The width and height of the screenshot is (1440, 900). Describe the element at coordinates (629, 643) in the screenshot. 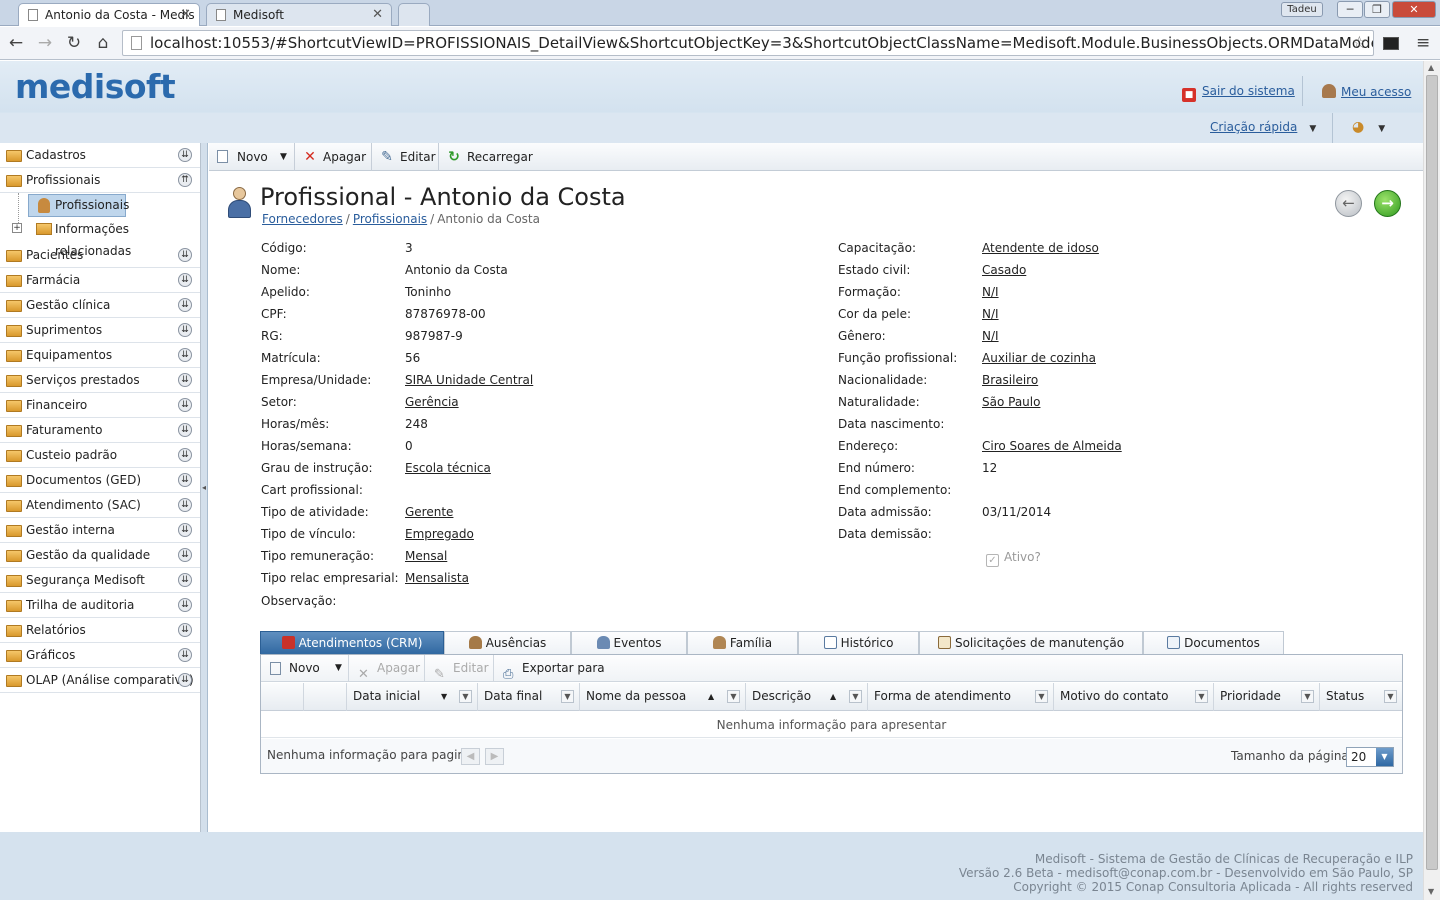

I see `tab-eventos: Eventos` at that location.